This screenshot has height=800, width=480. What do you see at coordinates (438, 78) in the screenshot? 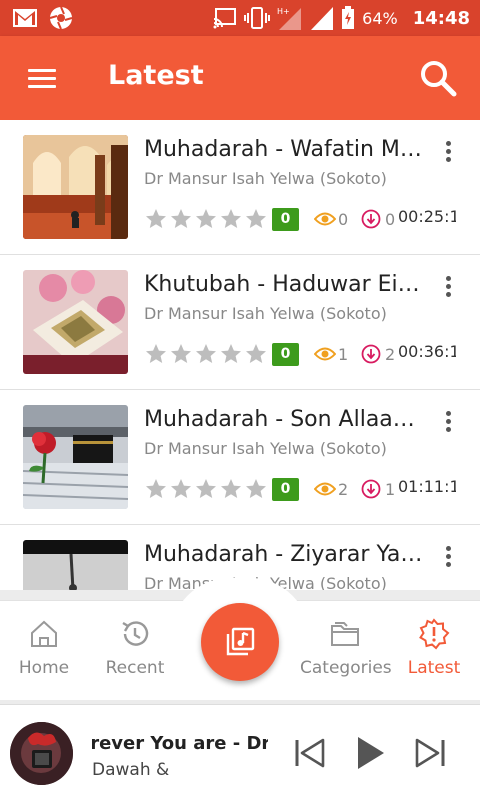
I see `search-icon` at bounding box center [438, 78].